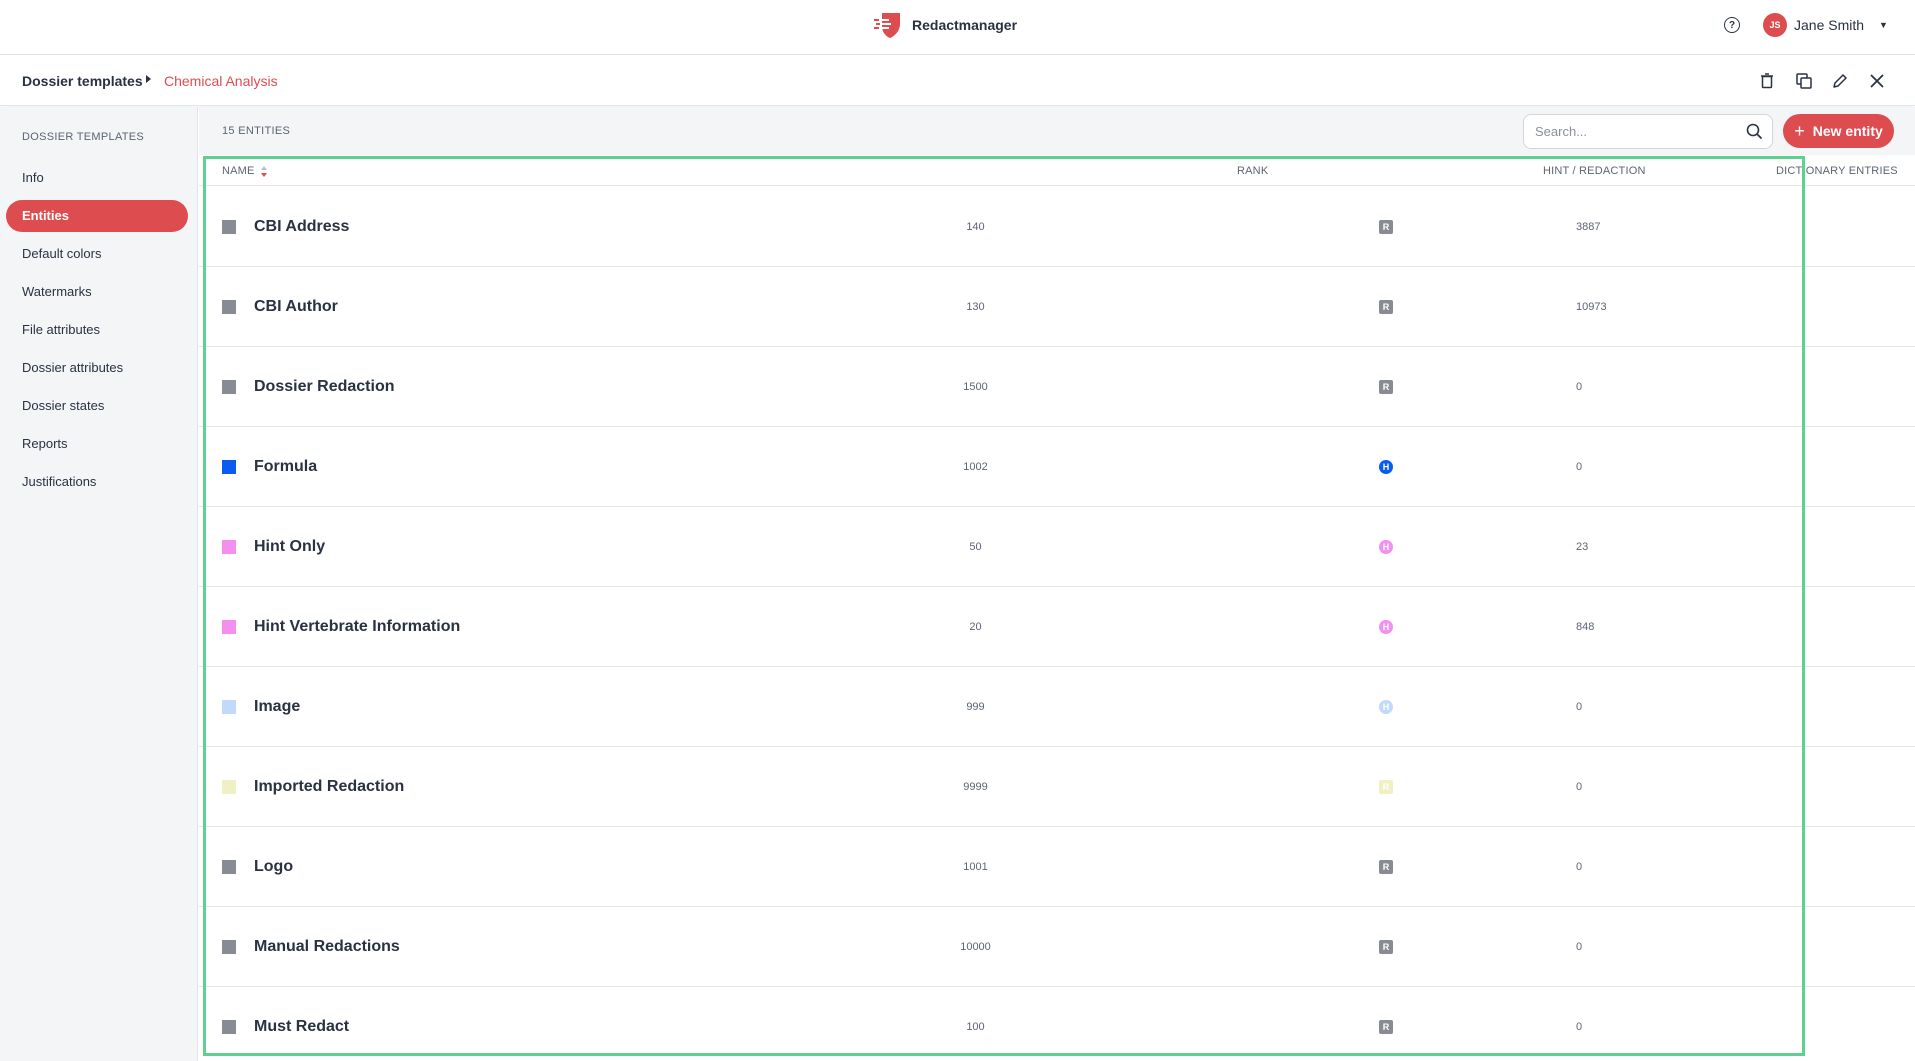 The height and width of the screenshot is (1061, 1915). What do you see at coordinates (975, 627) in the screenshot?
I see `entity-rank: 20` at bounding box center [975, 627].